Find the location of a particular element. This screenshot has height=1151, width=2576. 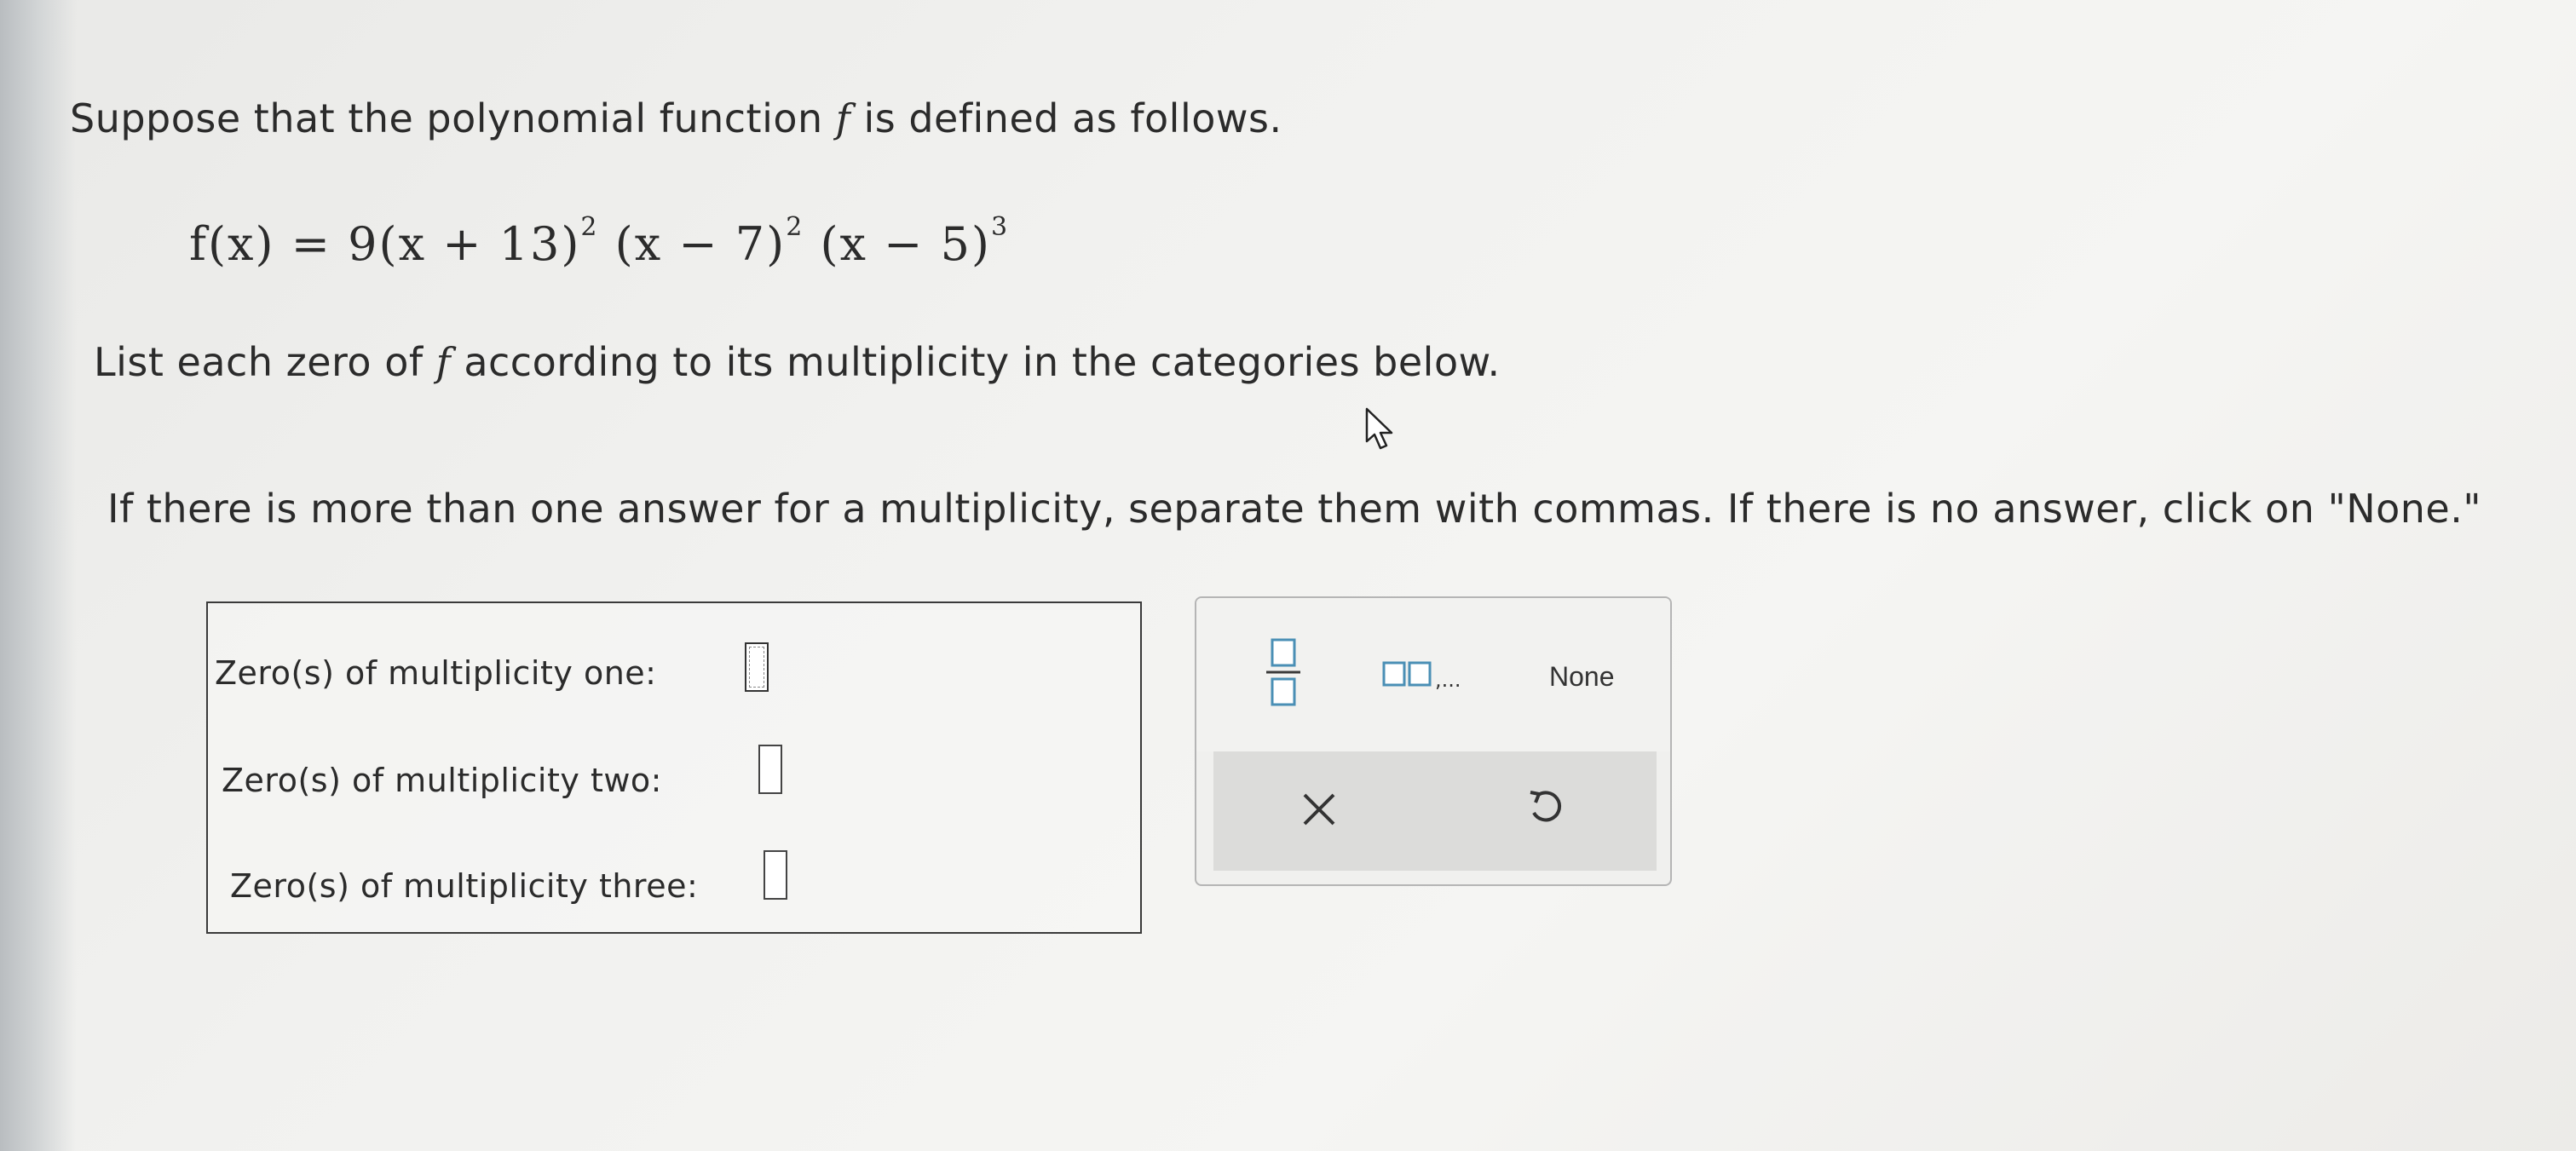

multiplicity-three-input is located at coordinates (775, 875).